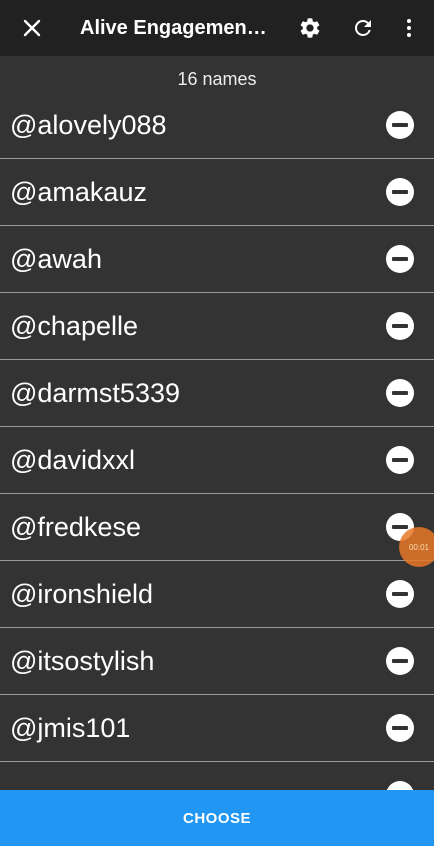  Describe the element at coordinates (175, 28) in the screenshot. I see `page-title: Alive Engagement Giveaway` at that location.